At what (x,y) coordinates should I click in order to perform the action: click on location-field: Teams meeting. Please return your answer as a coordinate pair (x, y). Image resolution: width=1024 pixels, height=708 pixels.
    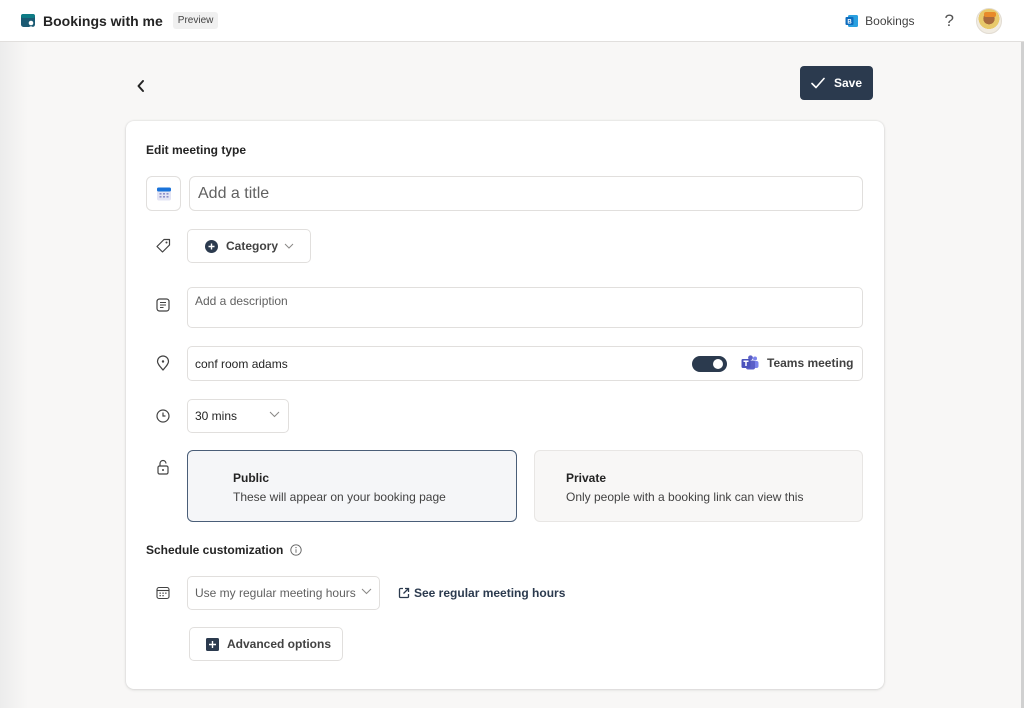
    Looking at the image, I should click on (525, 363).